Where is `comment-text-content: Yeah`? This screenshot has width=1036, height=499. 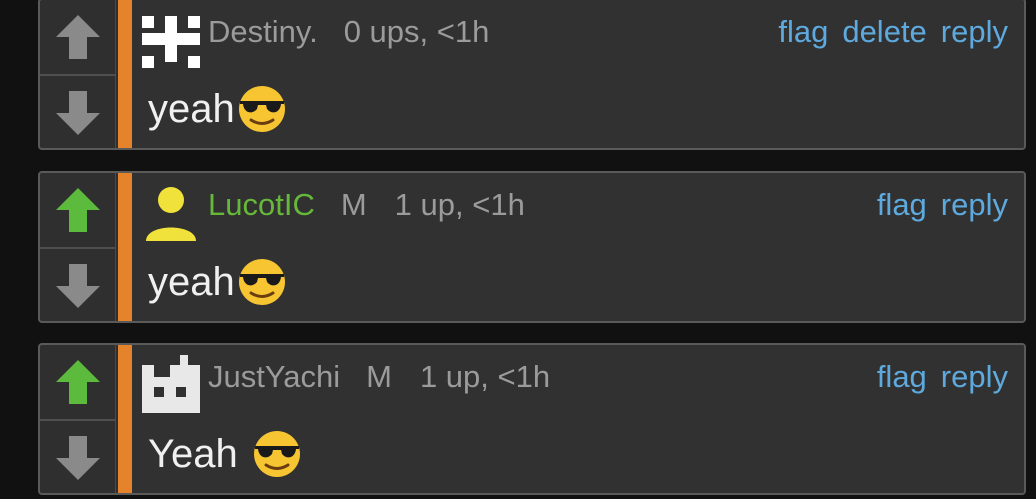
comment-text-content: Yeah is located at coordinates (193, 453).